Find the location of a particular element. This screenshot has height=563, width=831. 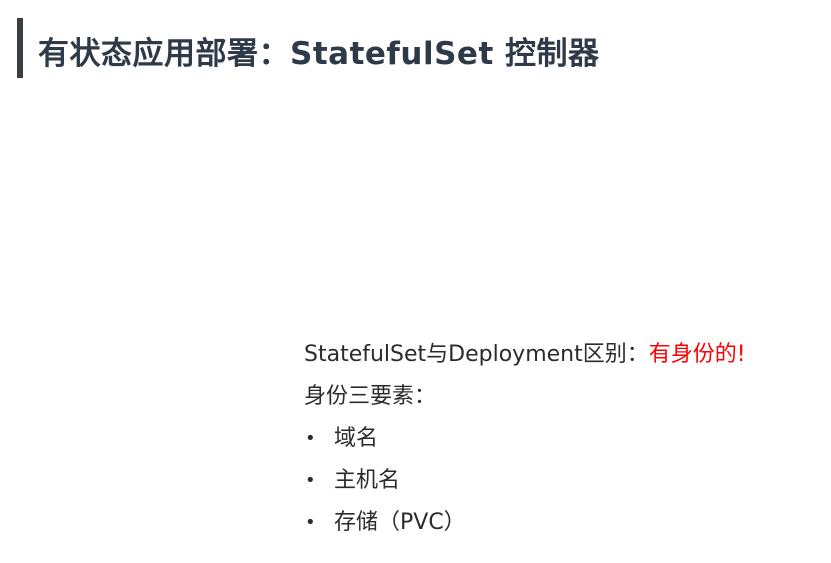

list-item-domain: • 域名 is located at coordinates (525, 443).